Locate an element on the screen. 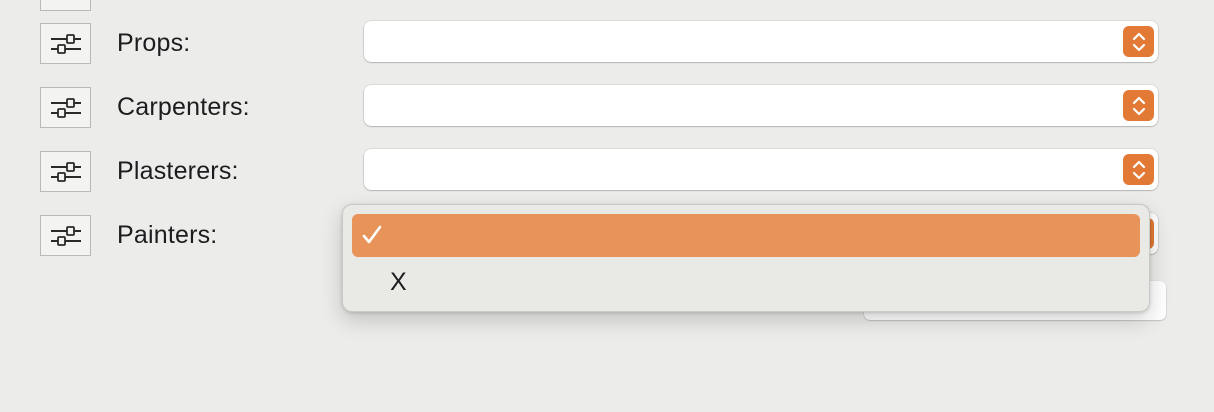 This screenshot has width=1214, height=412. plasterers-settings-button is located at coordinates (65, 171).